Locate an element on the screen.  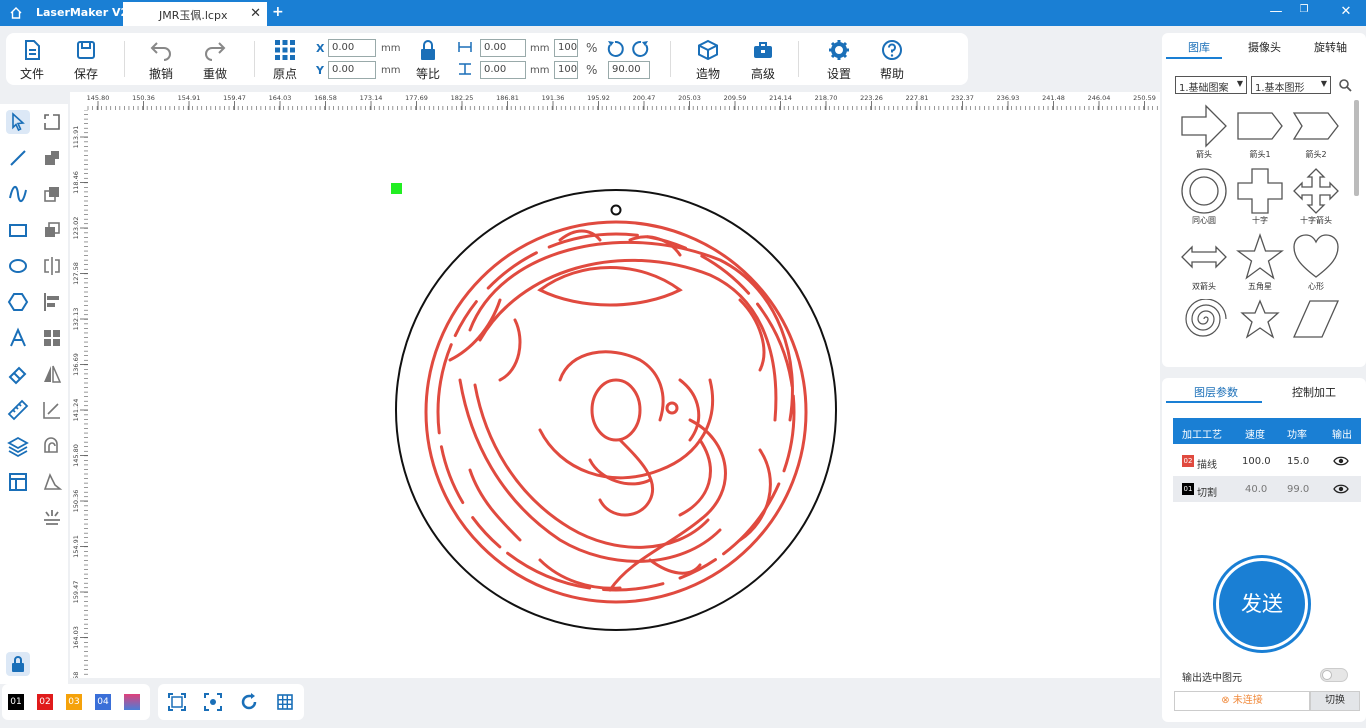
document-tab: JMR玉佩.lcpx ✕ is located at coordinates (195, 14).